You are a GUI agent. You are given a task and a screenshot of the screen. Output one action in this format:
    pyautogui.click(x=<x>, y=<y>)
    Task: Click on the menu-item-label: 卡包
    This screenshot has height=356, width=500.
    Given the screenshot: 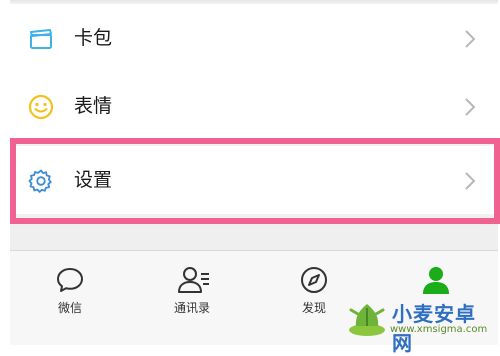 What is the action you would take?
    pyautogui.click(x=93, y=38)
    